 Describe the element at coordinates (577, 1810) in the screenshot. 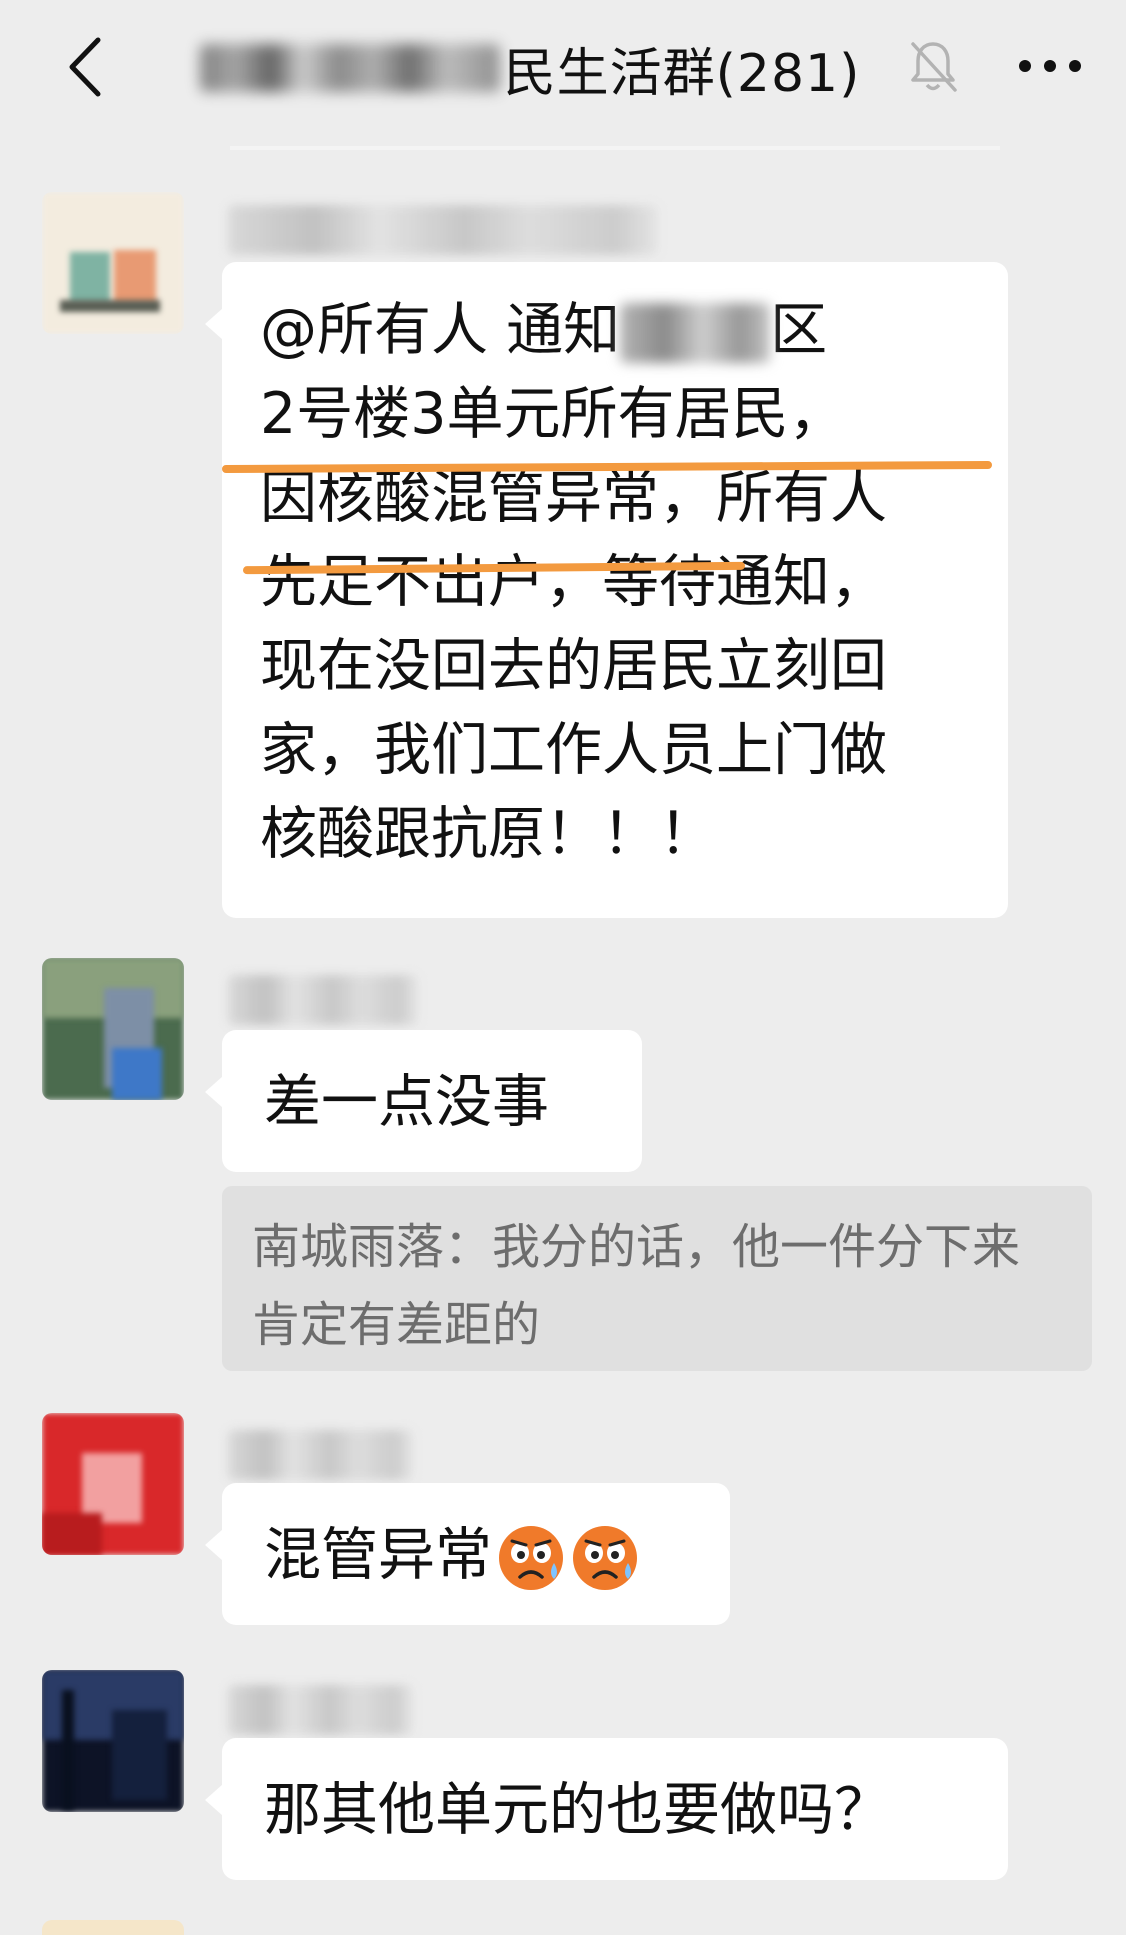

I see `message-text: 那其他单元的也要做吗？` at that location.